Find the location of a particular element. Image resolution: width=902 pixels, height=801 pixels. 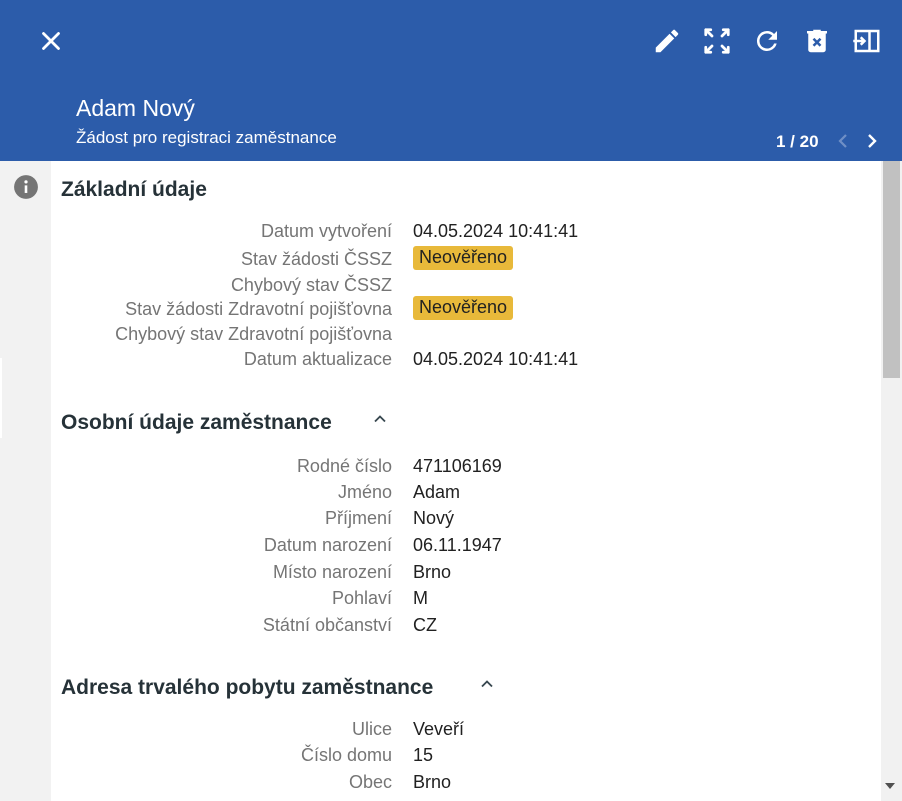

field-label: Chybový stav ČSSZ is located at coordinates (311, 285).